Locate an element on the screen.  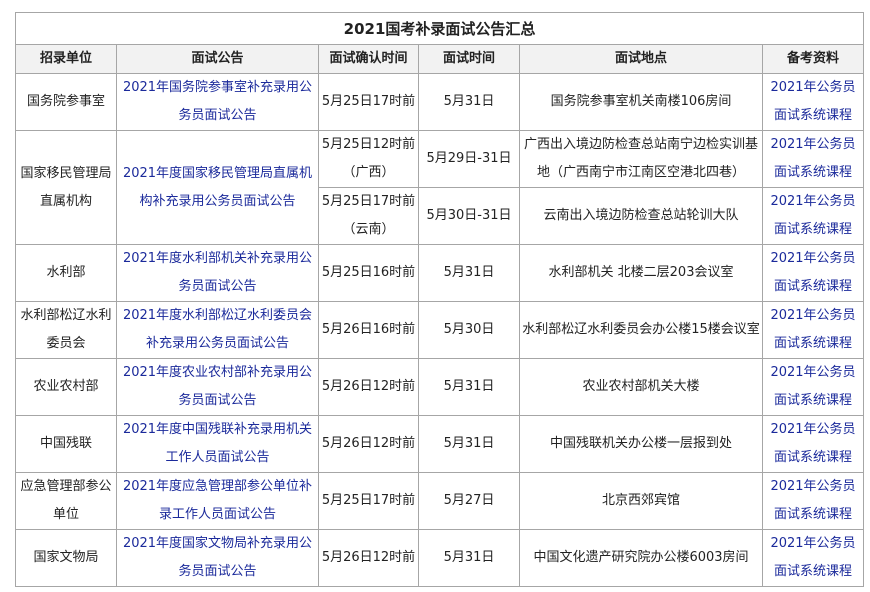
cell-date: 5月30日 is located at coordinates (469, 330).